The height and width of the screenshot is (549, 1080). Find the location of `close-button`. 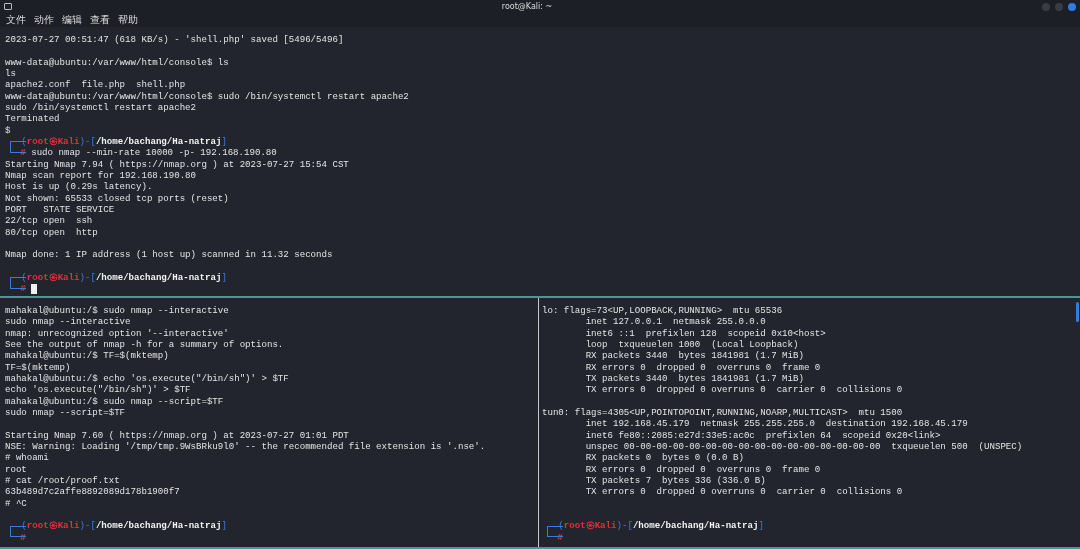

close-button is located at coordinates (1072, 6).